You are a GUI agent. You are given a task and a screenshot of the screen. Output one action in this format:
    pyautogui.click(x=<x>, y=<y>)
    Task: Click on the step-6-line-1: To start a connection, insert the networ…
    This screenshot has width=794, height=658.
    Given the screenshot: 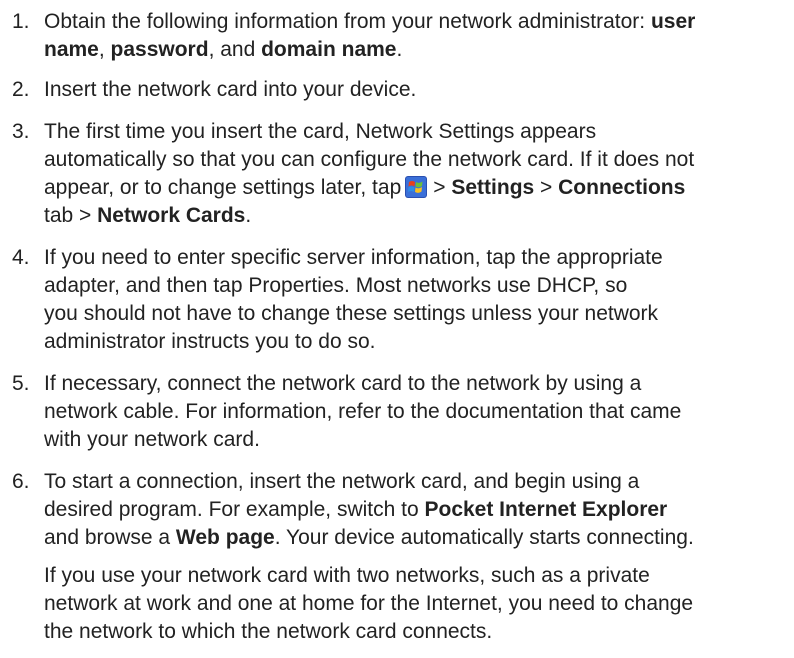 What is the action you would take?
    pyautogui.click(x=342, y=481)
    